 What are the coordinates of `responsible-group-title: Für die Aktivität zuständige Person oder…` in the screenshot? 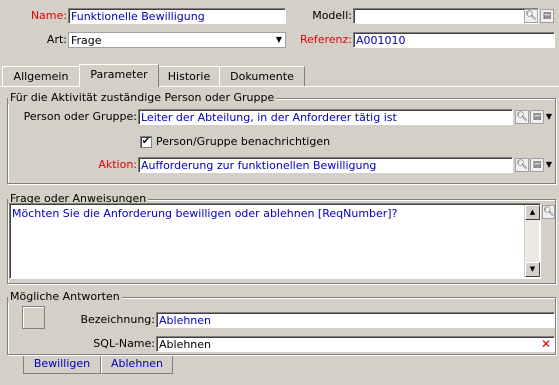 It's located at (142, 97).